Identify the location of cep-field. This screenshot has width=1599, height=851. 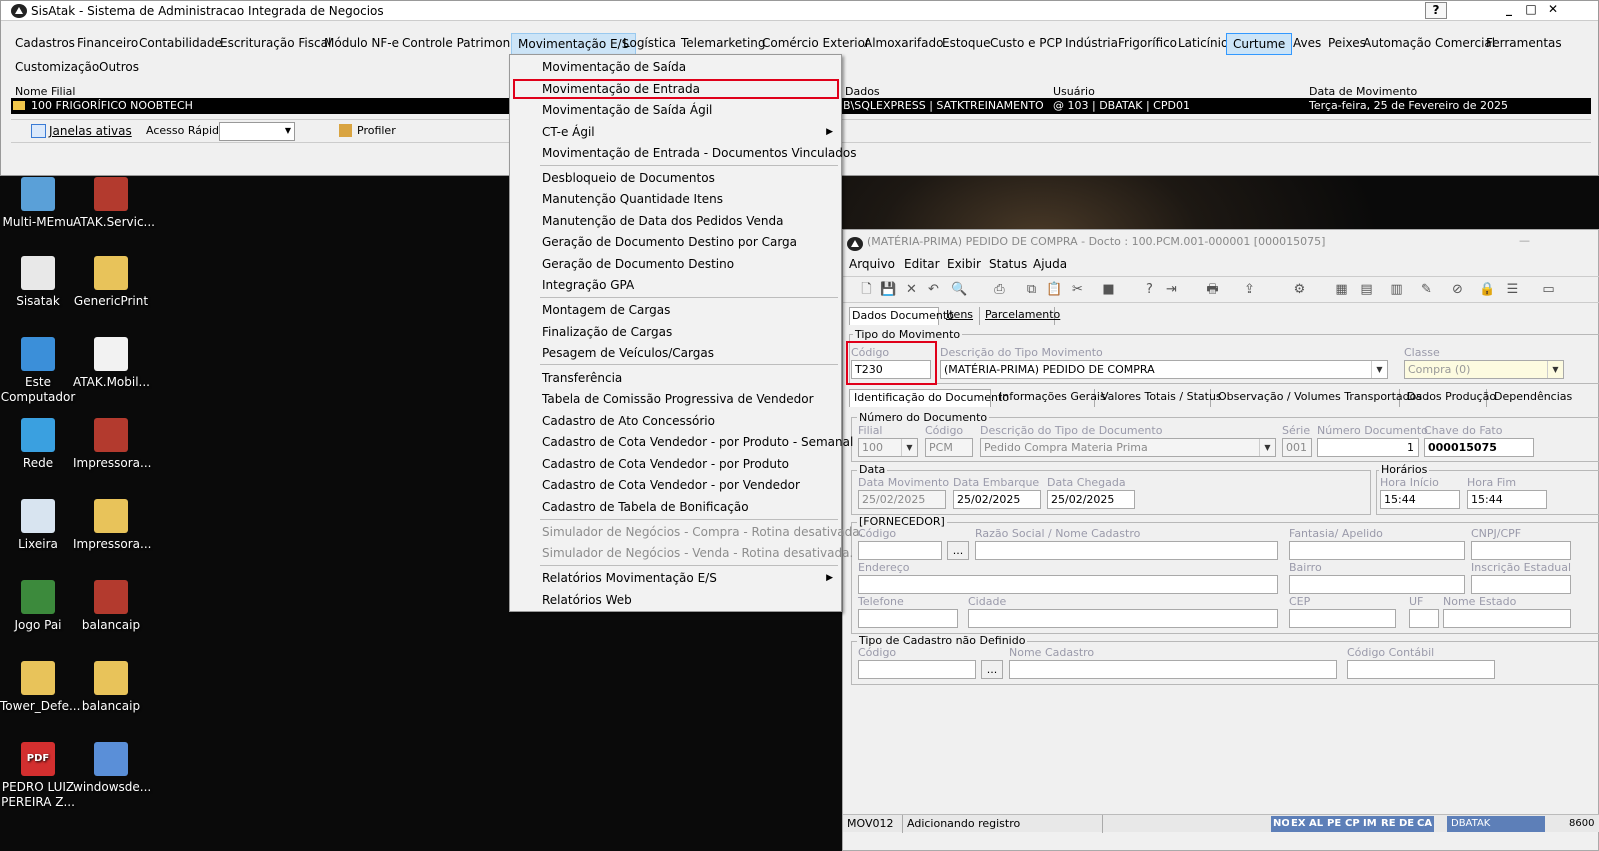
(1342, 618).